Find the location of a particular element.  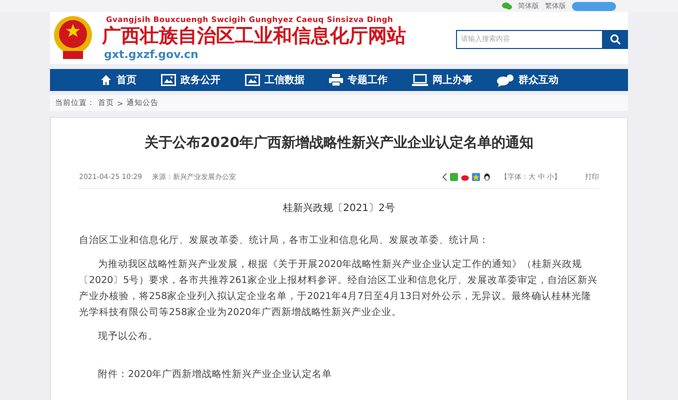

document-number: 桂新兴政规〔2021〕2号 is located at coordinates (339, 208).